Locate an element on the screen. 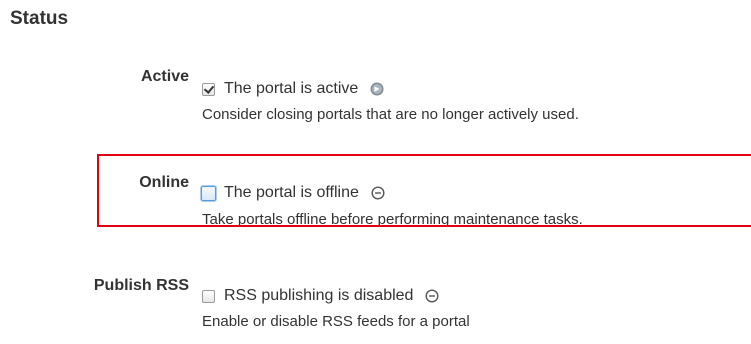  rss-control: RSS publishing is disabled is located at coordinates (320, 296).